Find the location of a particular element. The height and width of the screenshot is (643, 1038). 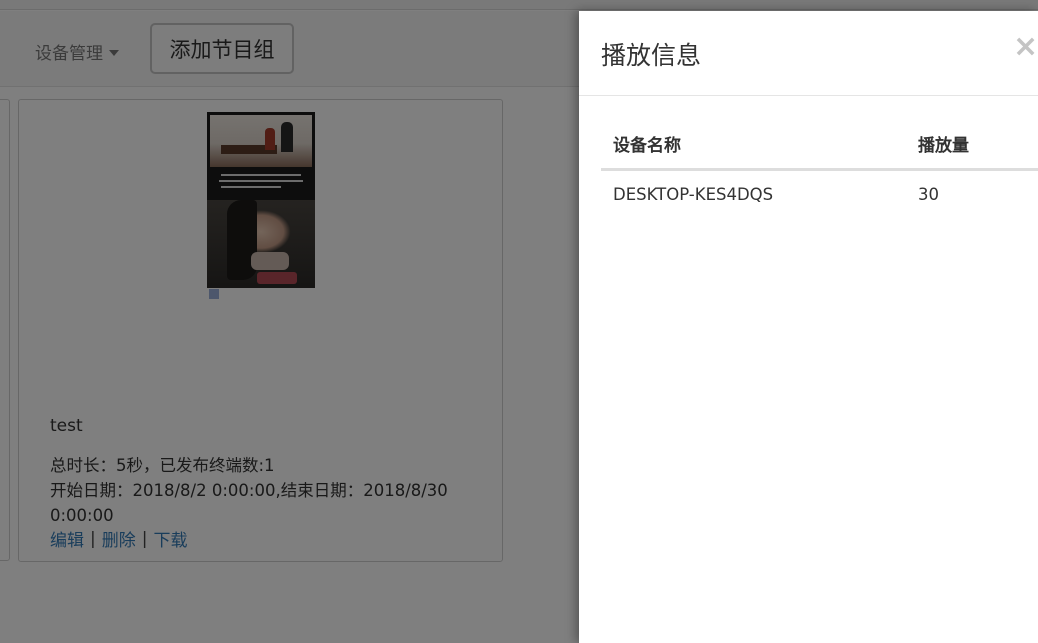

panel-title: 播放信息 is located at coordinates (651, 55).